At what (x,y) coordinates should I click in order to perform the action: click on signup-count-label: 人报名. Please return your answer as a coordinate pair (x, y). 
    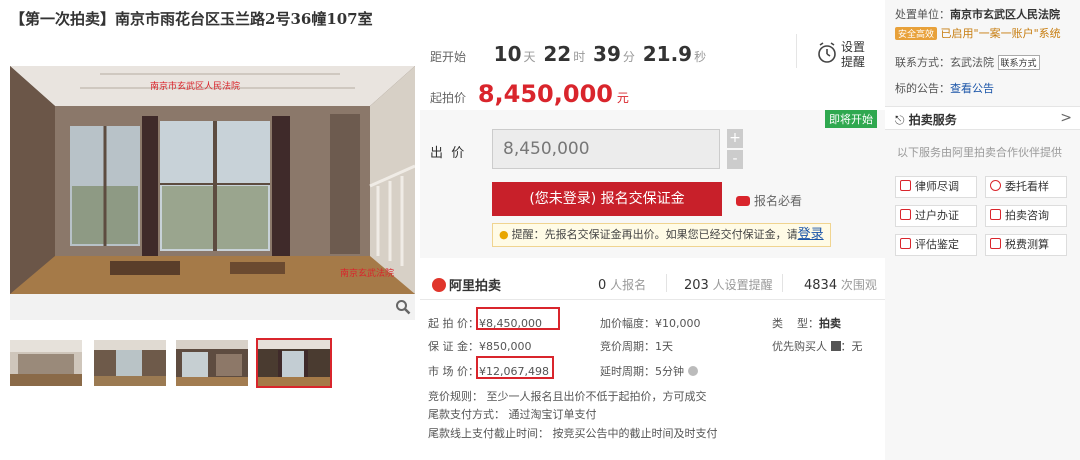
    Looking at the image, I should click on (628, 285).